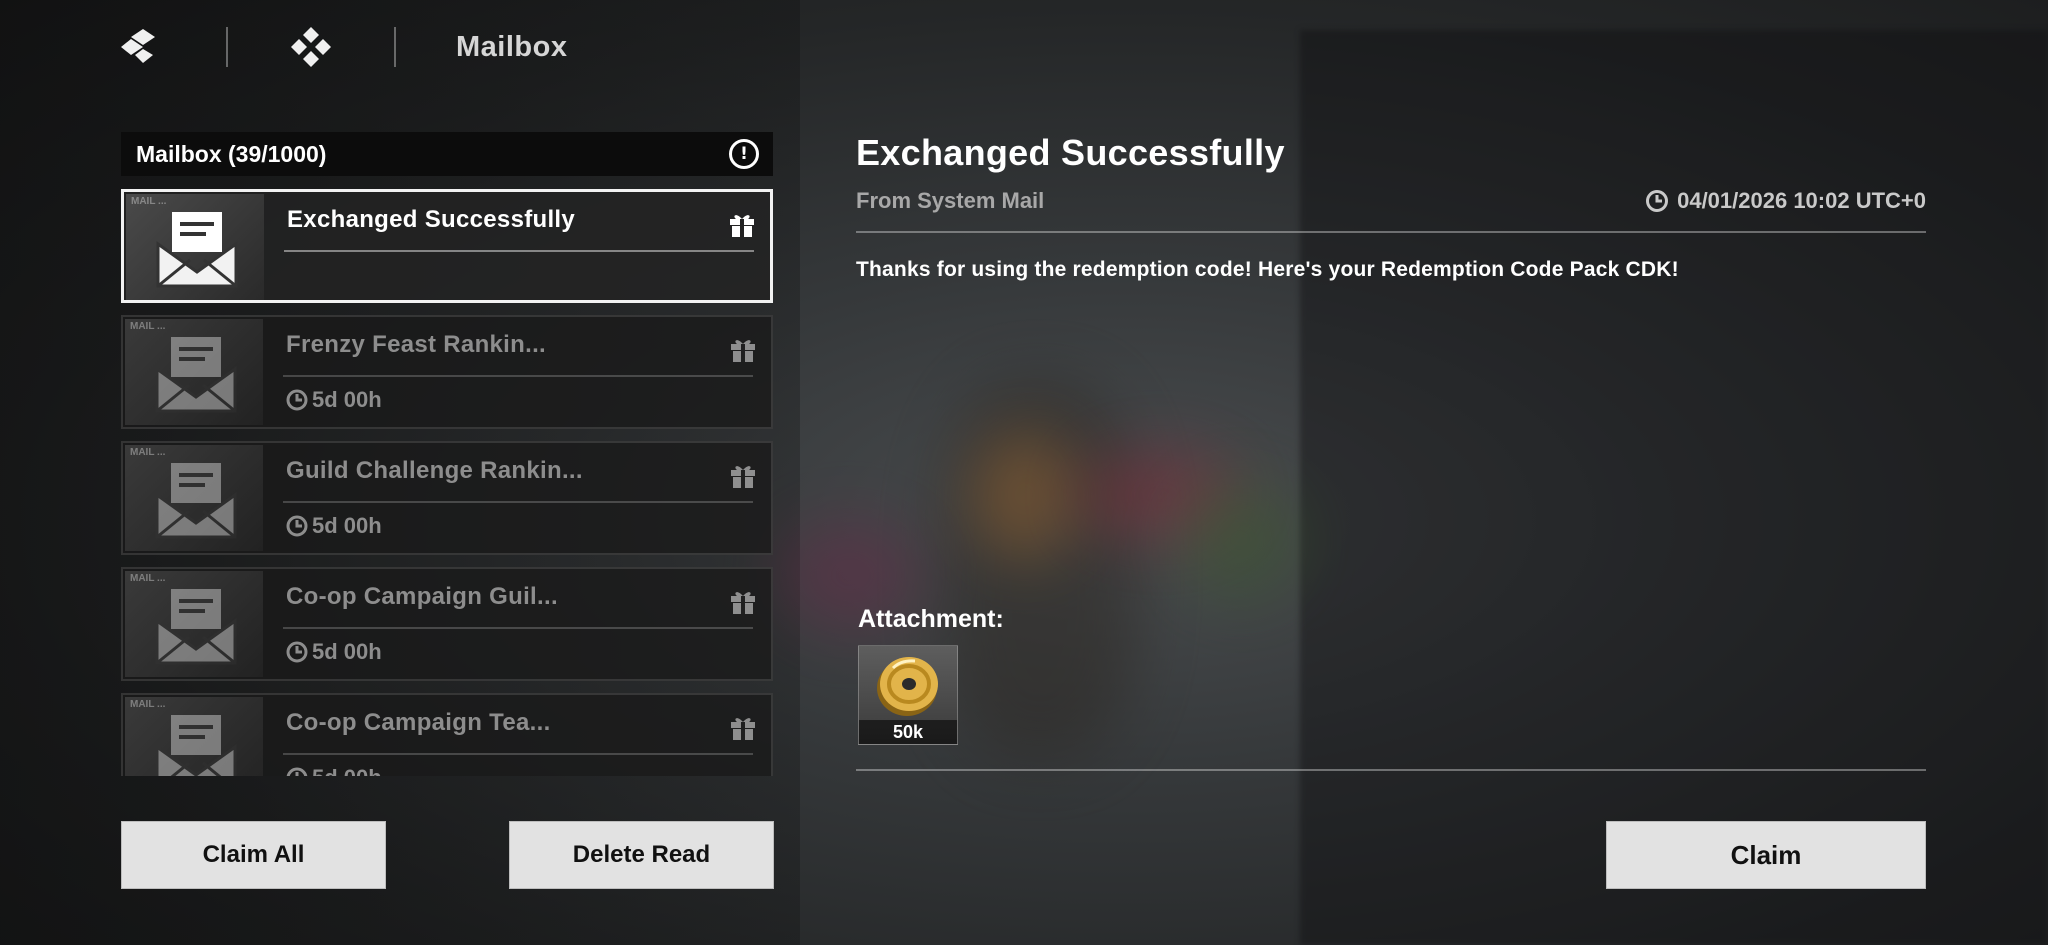 Image resolution: width=2048 pixels, height=945 pixels. What do you see at coordinates (311, 47) in the screenshot?
I see `grid-diamond-icon` at bounding box center [311, 47].